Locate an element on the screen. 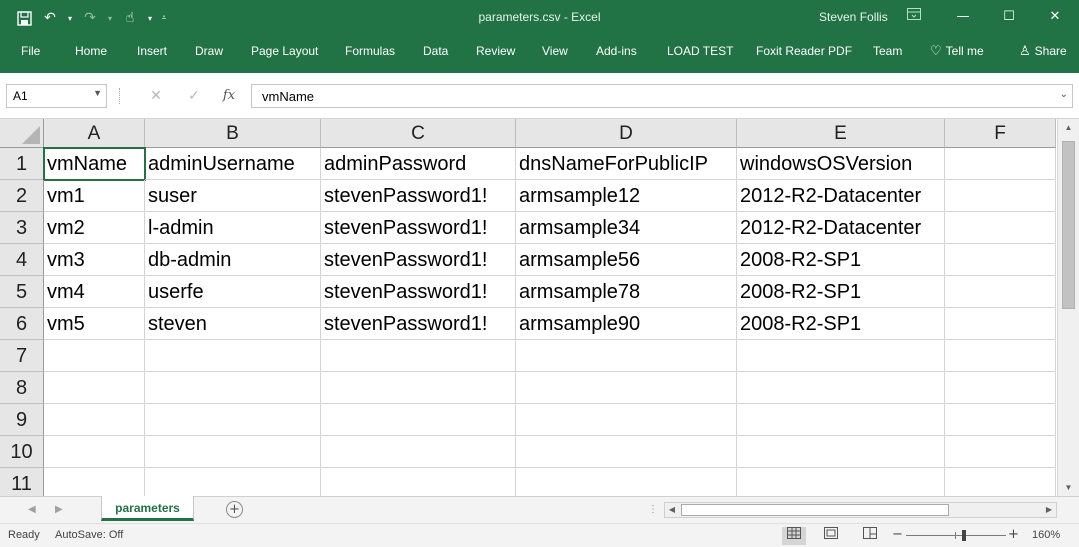  cell-e2: 2012-R2-Datacenter is located at coordinates (841, 196).